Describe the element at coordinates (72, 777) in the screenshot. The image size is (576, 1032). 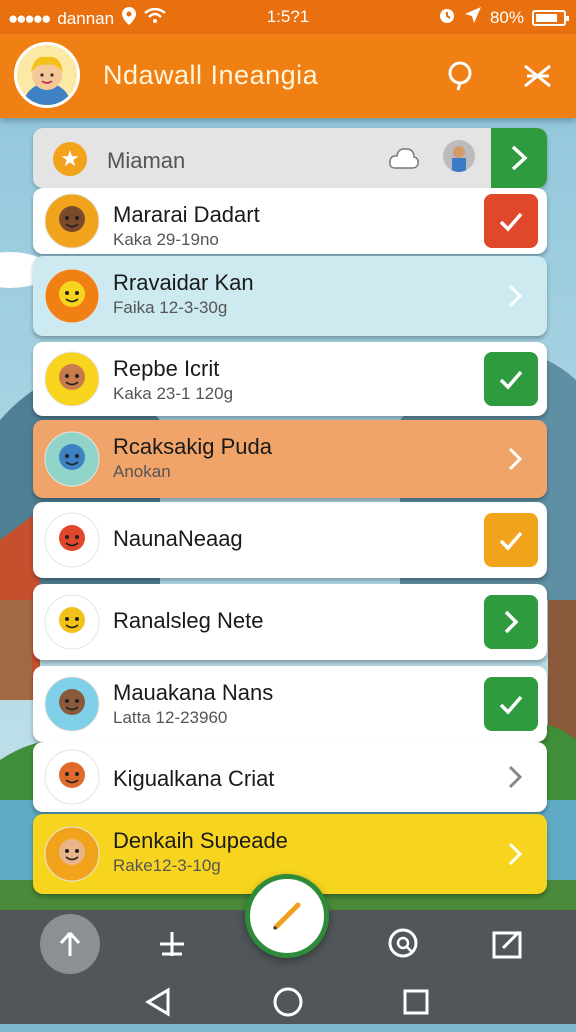
I see `sun-avatar-icon` at that location.